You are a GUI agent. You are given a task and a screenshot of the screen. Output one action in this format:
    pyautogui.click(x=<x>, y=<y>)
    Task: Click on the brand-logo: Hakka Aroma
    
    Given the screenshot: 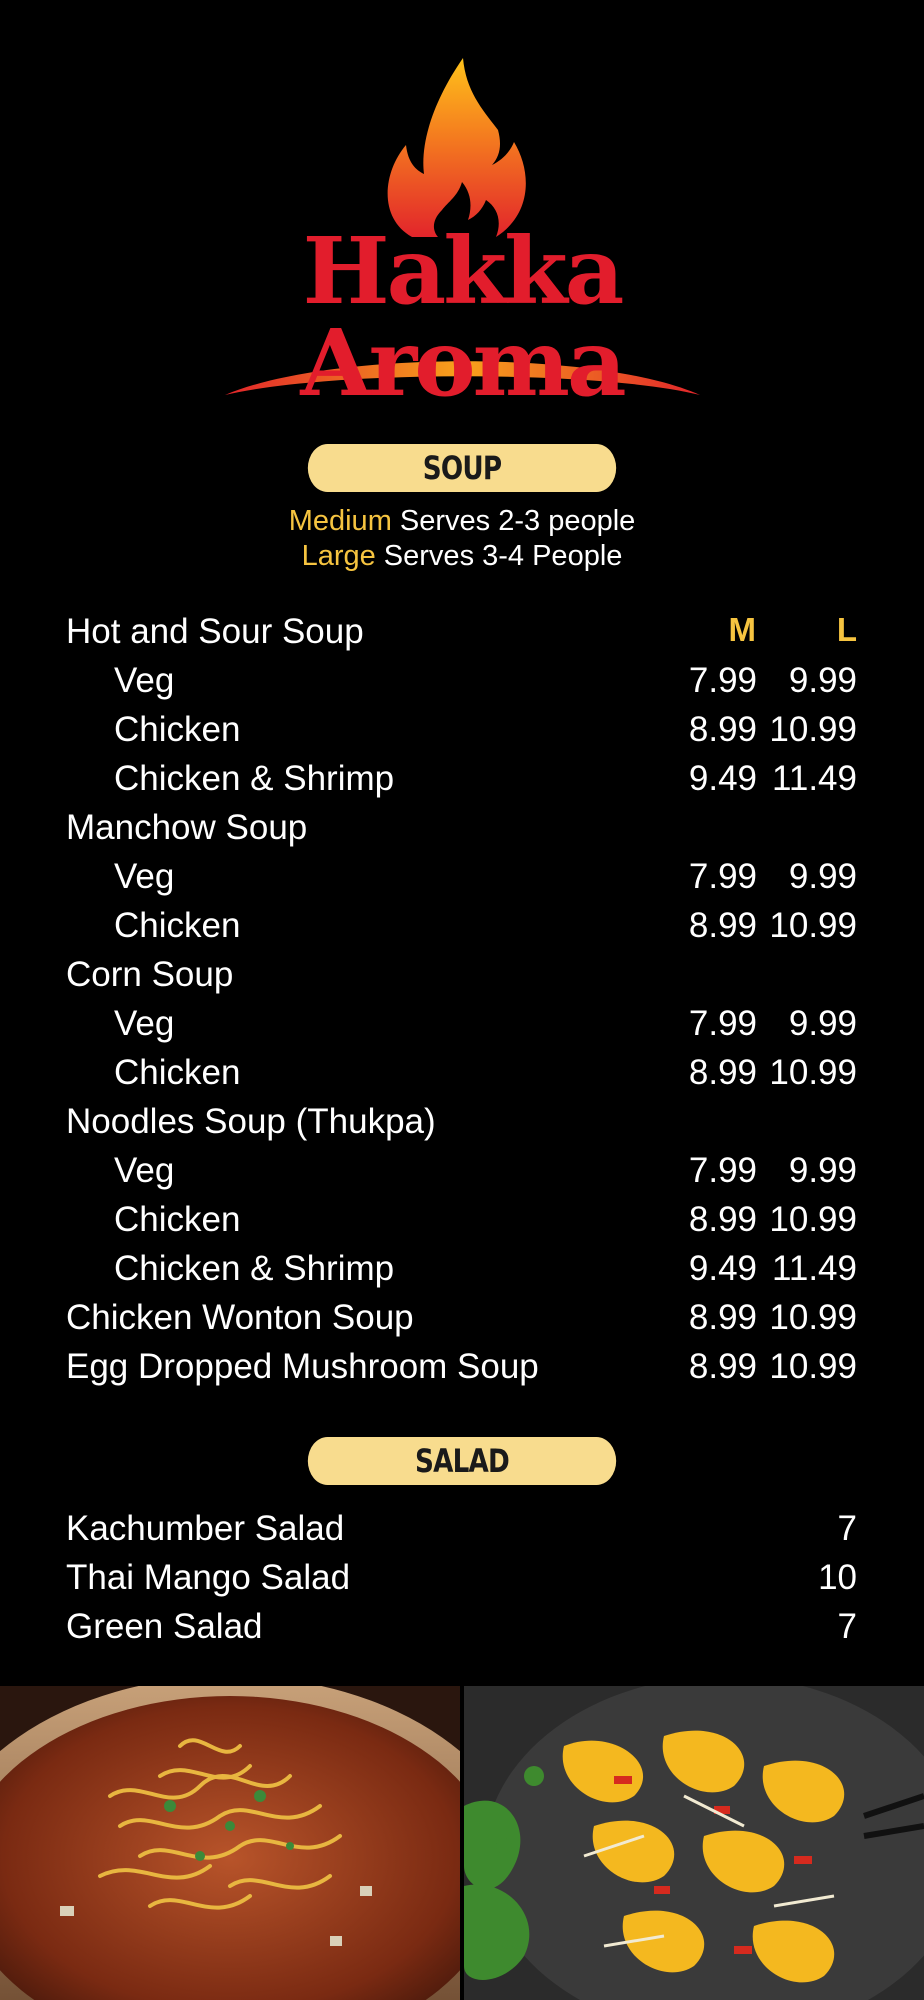 What is the action you would take?
    pyautogui.click(x=462, y=230)
    